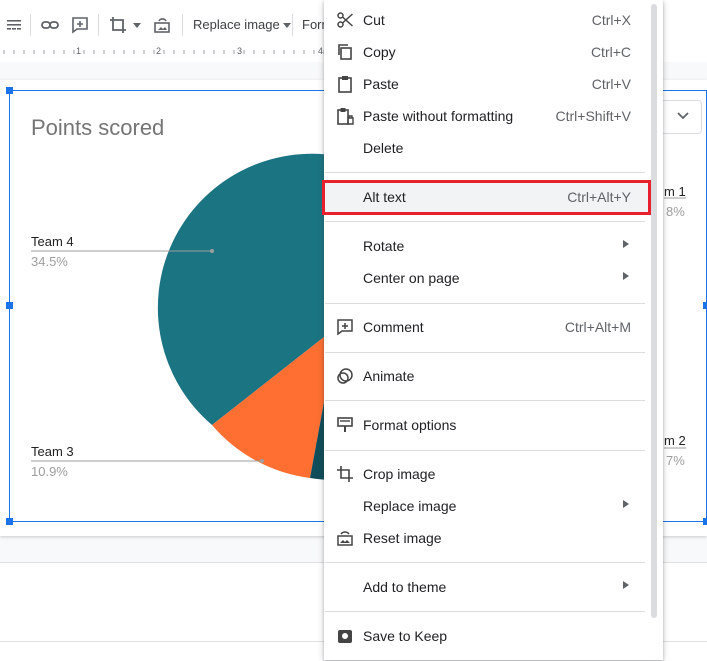 This screenshot has height=661, width=707. Describe the element at coordinates (487, 327) in the screenshot. I see `menu-item-comment: Comment Ctrl+Alt+M` at that location.